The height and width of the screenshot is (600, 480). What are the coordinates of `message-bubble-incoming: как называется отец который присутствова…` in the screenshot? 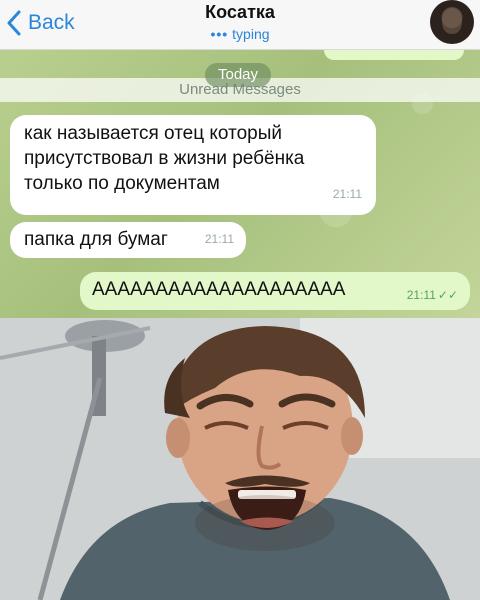 It's located at (193, 165).